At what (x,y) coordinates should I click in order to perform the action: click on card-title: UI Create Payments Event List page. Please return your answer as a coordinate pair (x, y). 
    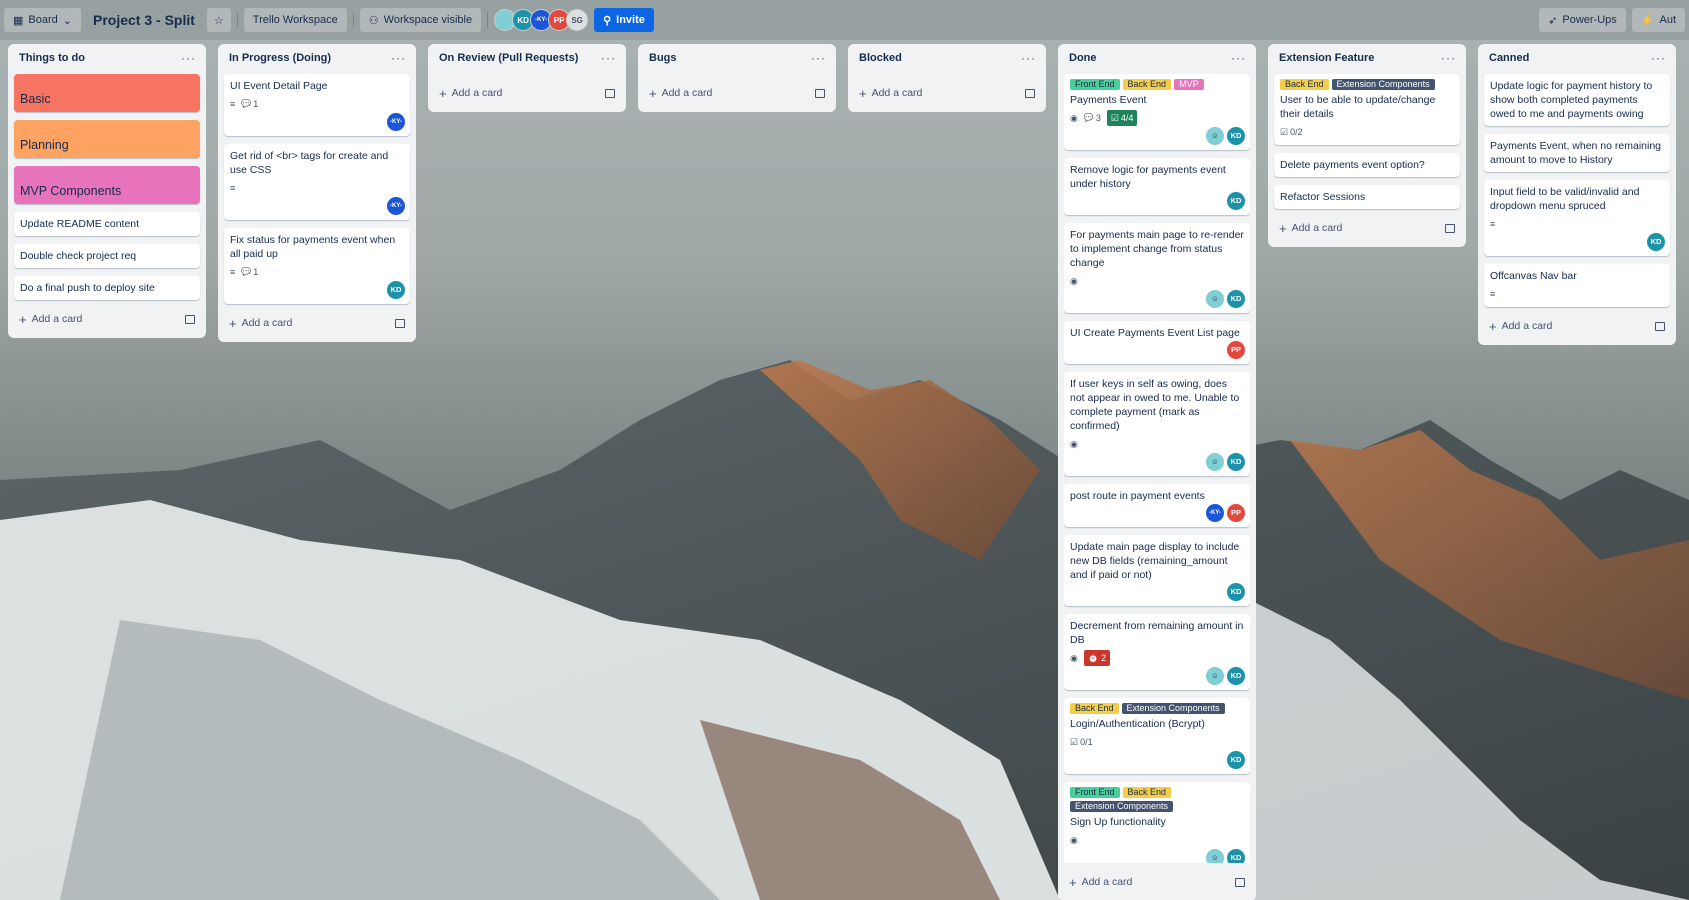
    Looking at the image, I should click on (1155, 333).